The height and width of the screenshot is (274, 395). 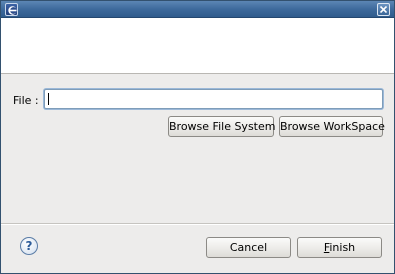 I want to click on browse-file-system-button: Browse File System, so click(x=221, y=126).